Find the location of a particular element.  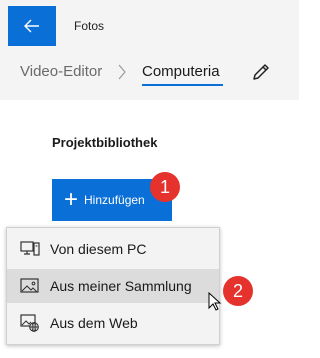

breadcrumb-current: Computeria is located at coordinates (181, 71).